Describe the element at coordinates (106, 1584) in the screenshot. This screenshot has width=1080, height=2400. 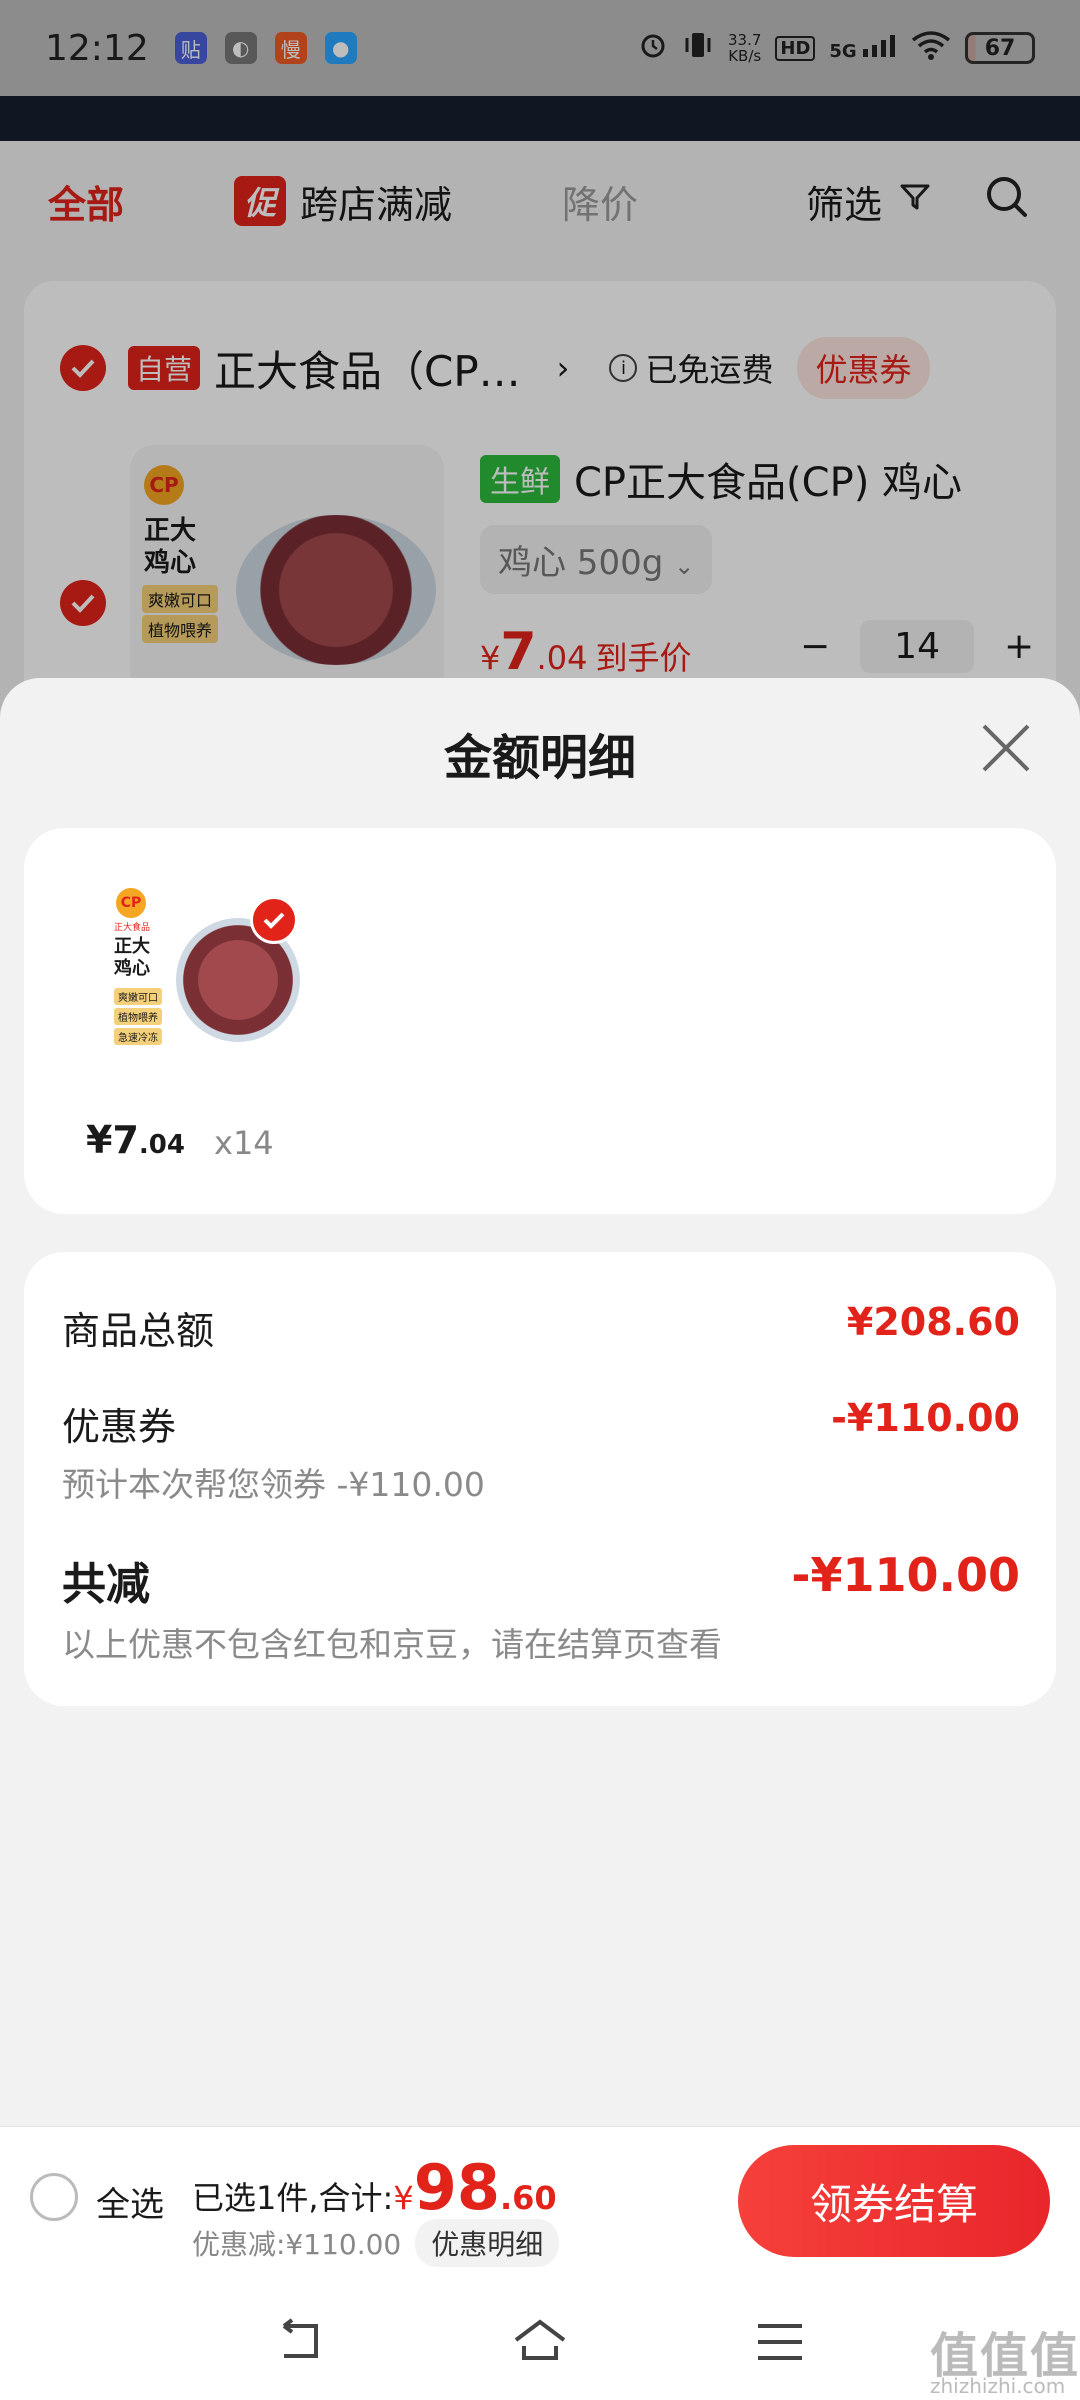
I see `total-reduce-label: 共减` at that location.